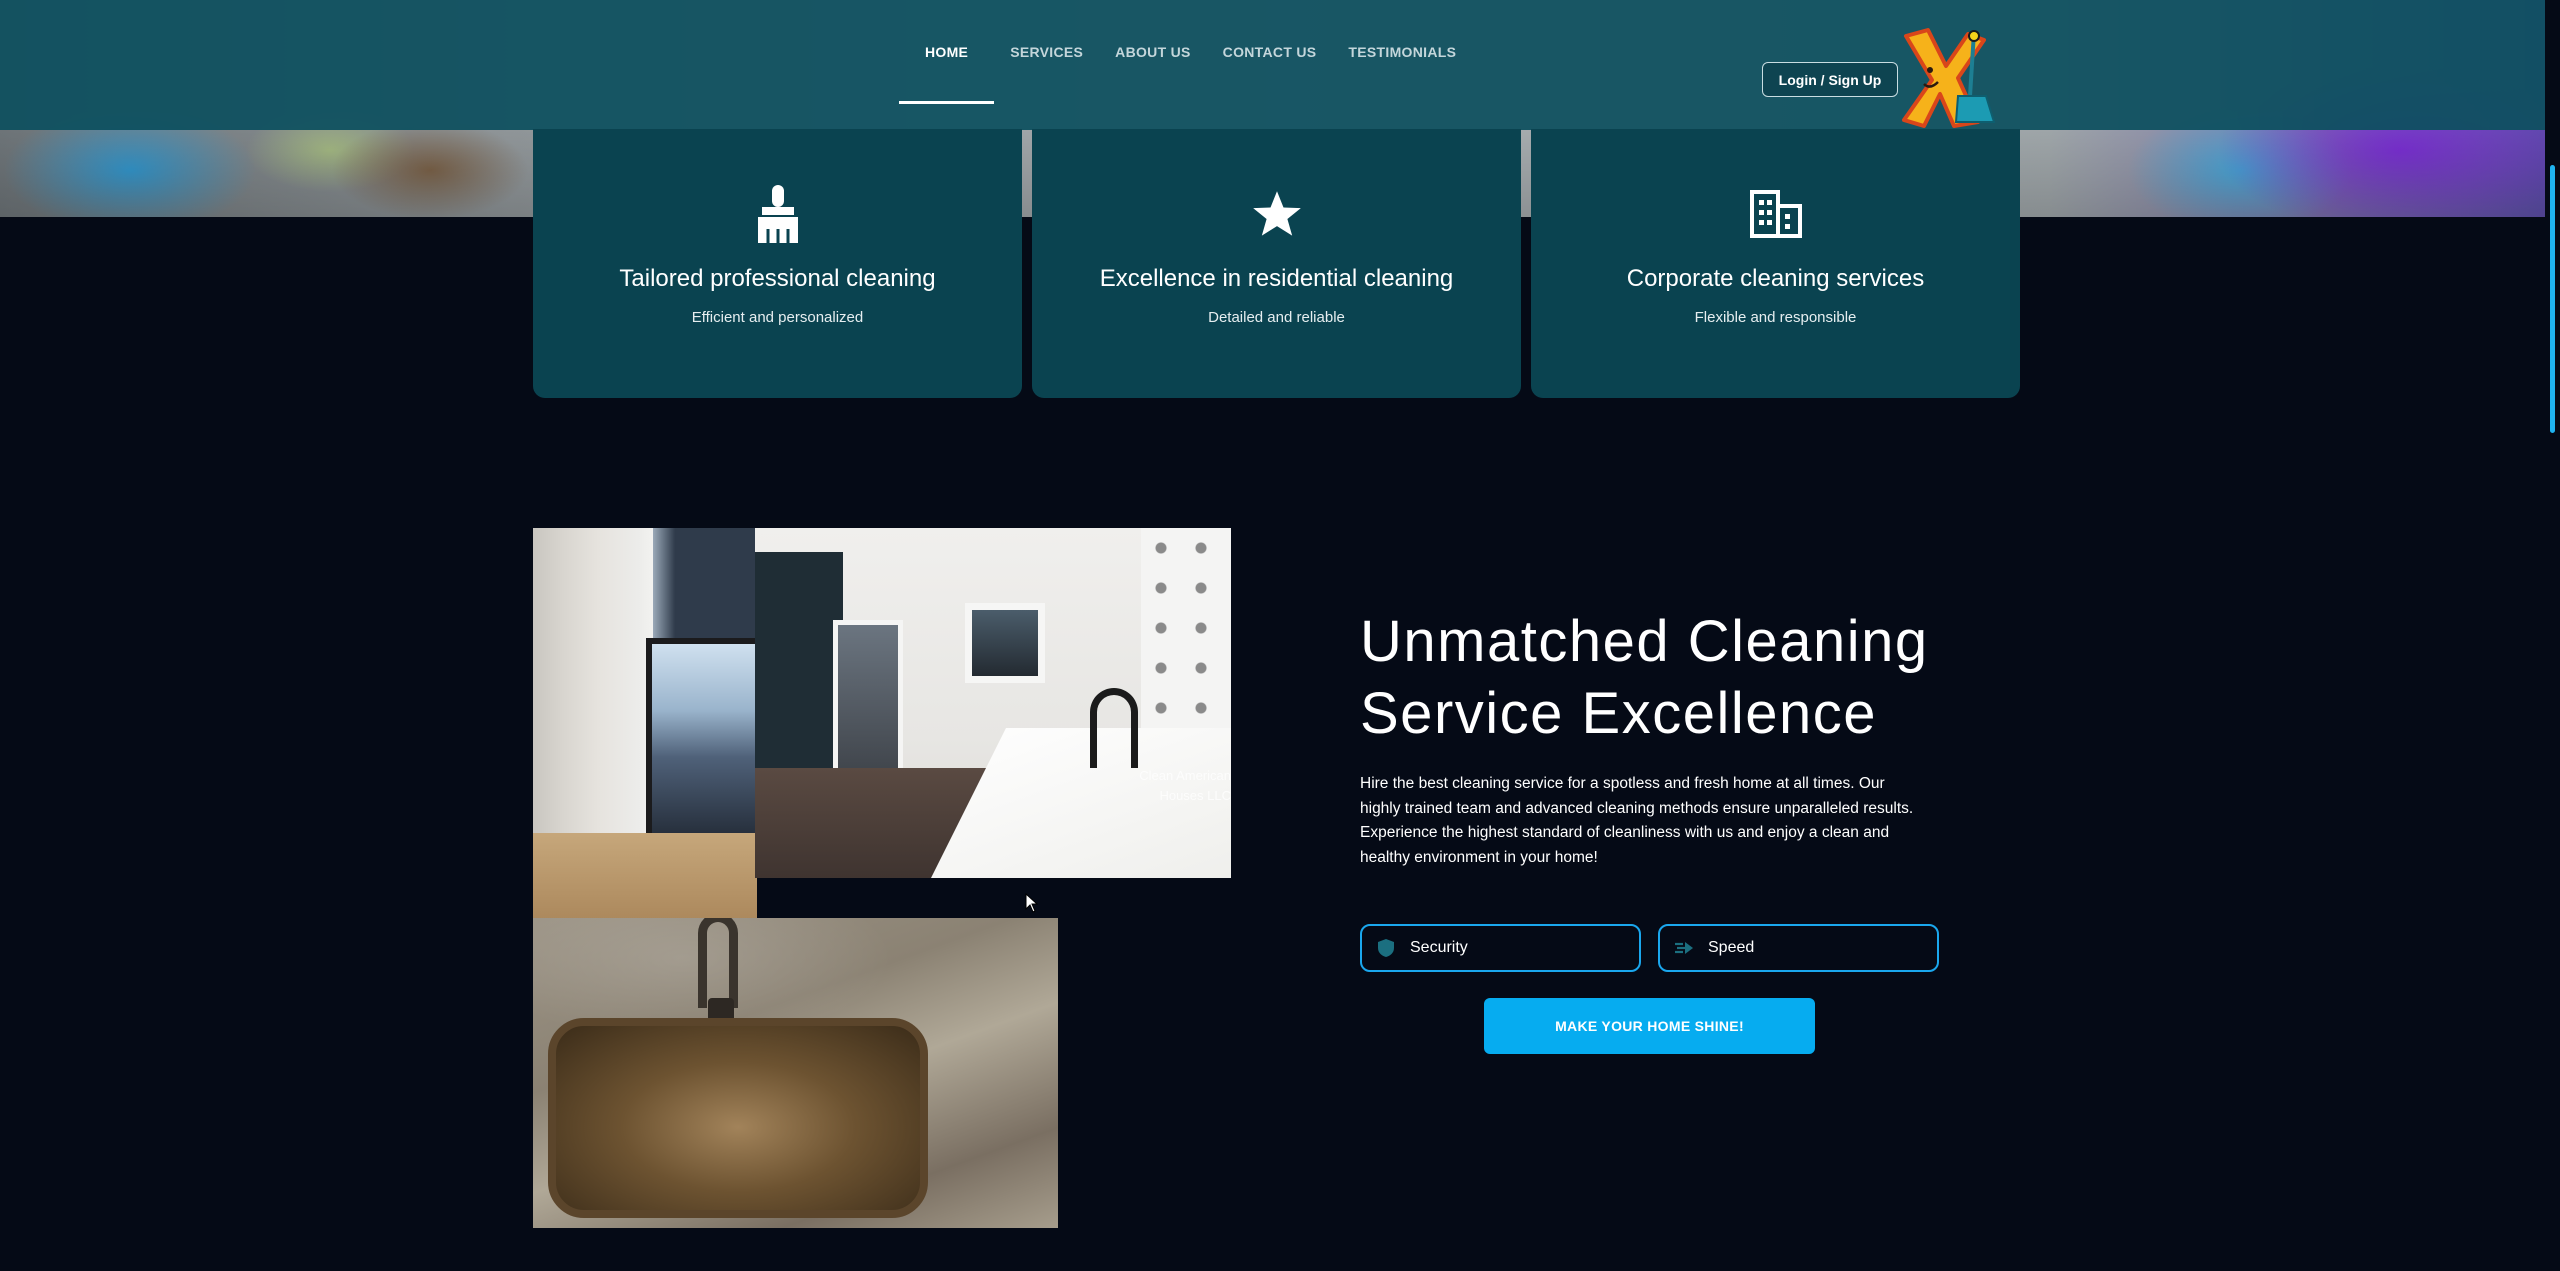  I want to click on pill-label: Security, so click(1439, 947).